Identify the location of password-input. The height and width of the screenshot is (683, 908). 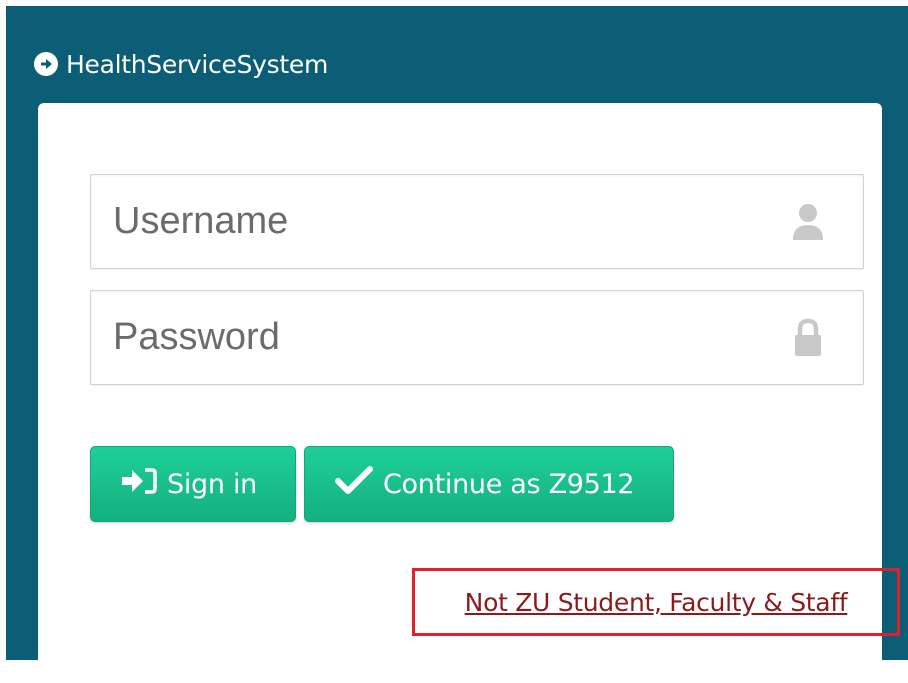
(477, 337).